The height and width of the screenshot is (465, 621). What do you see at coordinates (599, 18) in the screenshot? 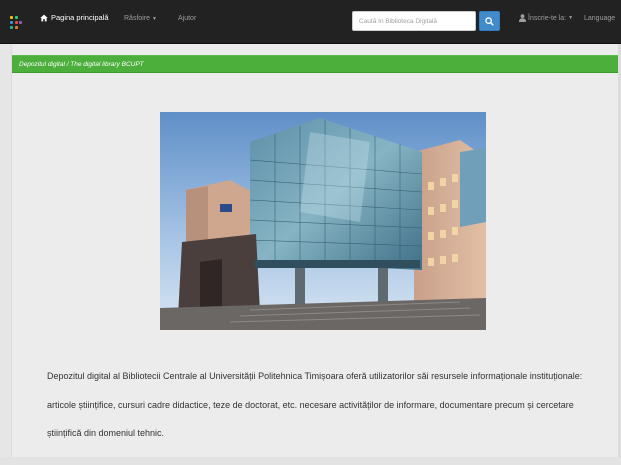
I see `nav-language-dropdown: Language` at bounding box center [599, 18].